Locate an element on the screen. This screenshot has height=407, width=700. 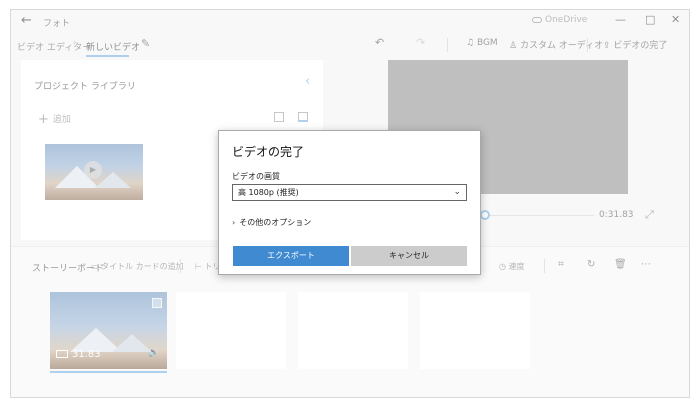
video-quality-value: 高 1080p (推奨) is located at coordinates (268, 192).